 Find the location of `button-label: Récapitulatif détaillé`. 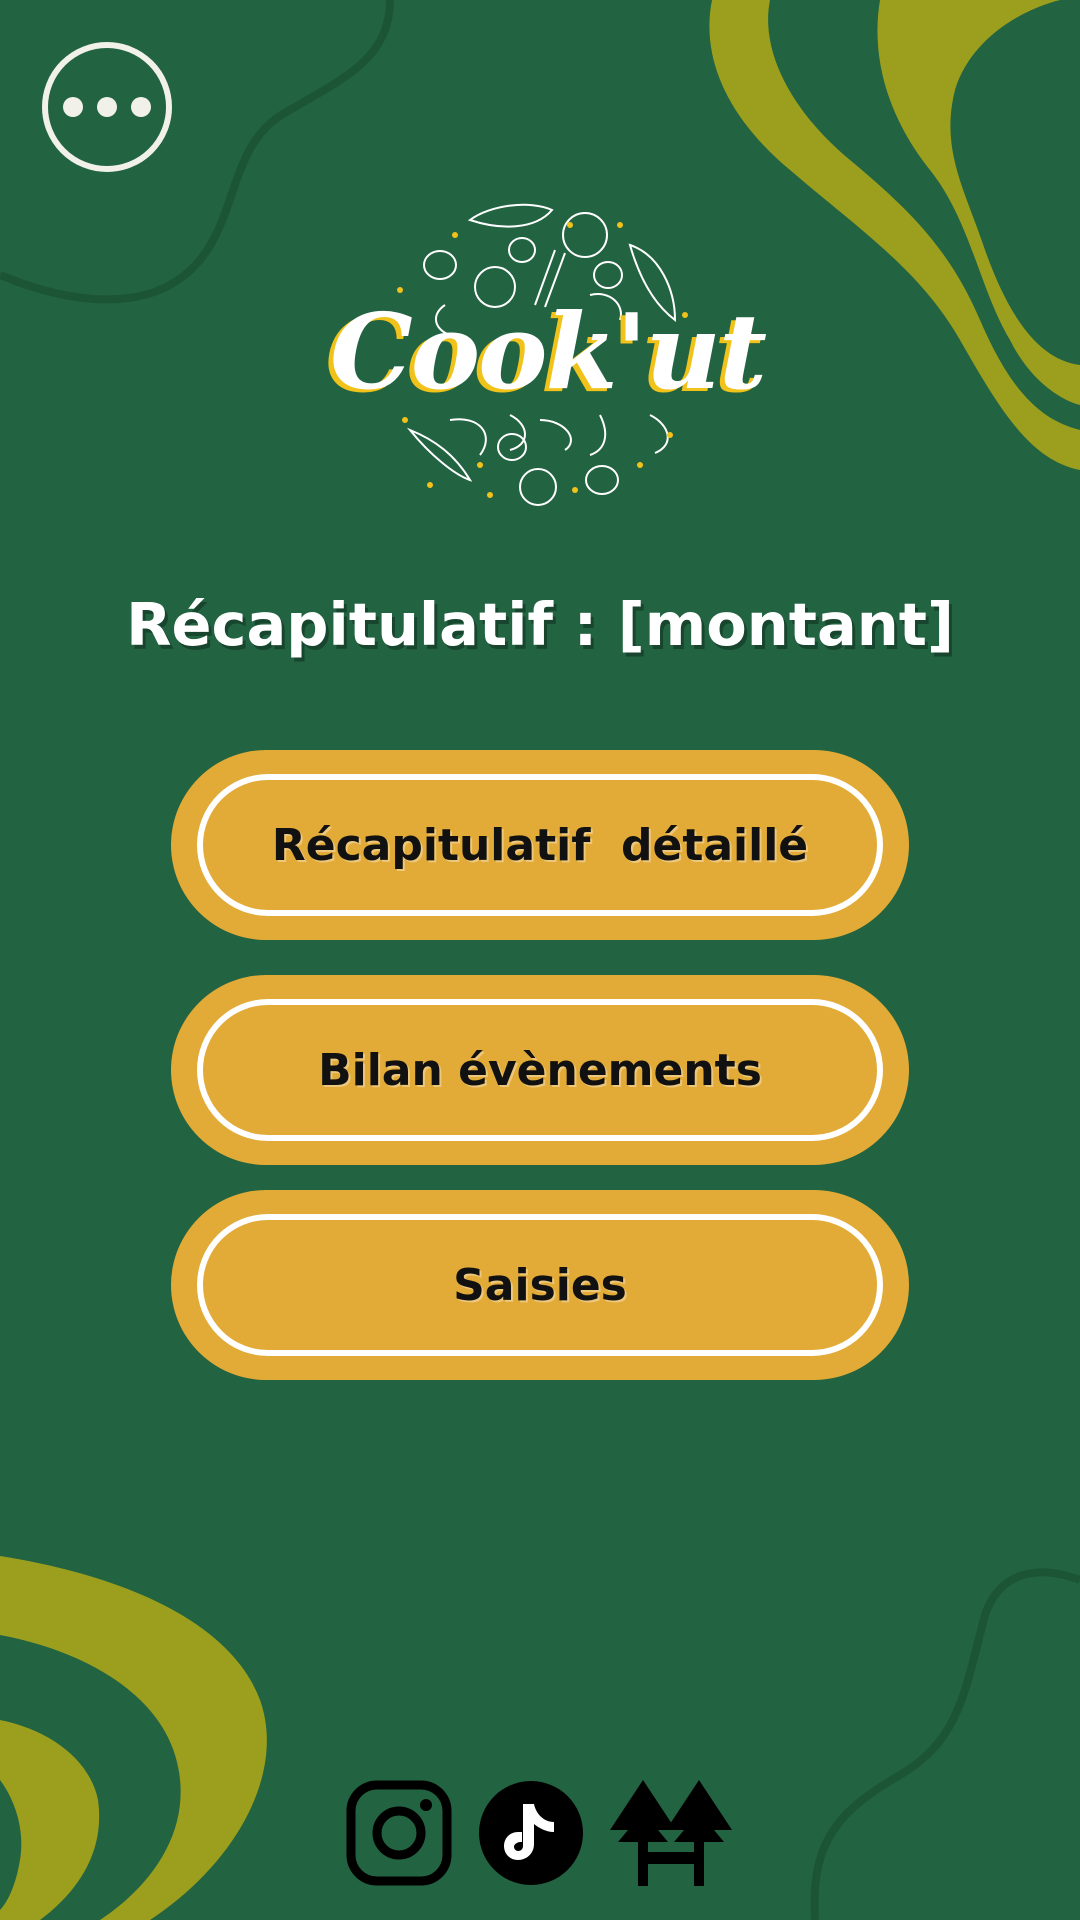

button-label: Récapitulatif détaillé is located at coordinates (540, 845).